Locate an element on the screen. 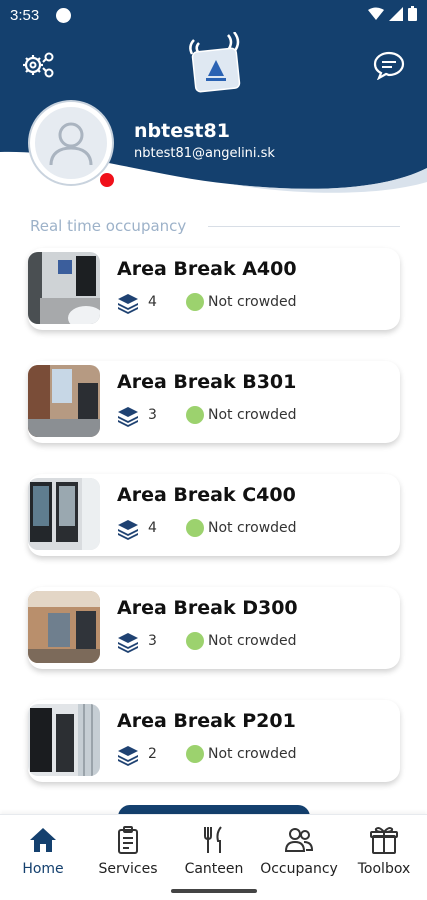  section-title: Real time occupancy is located at coordinates (108, 226).